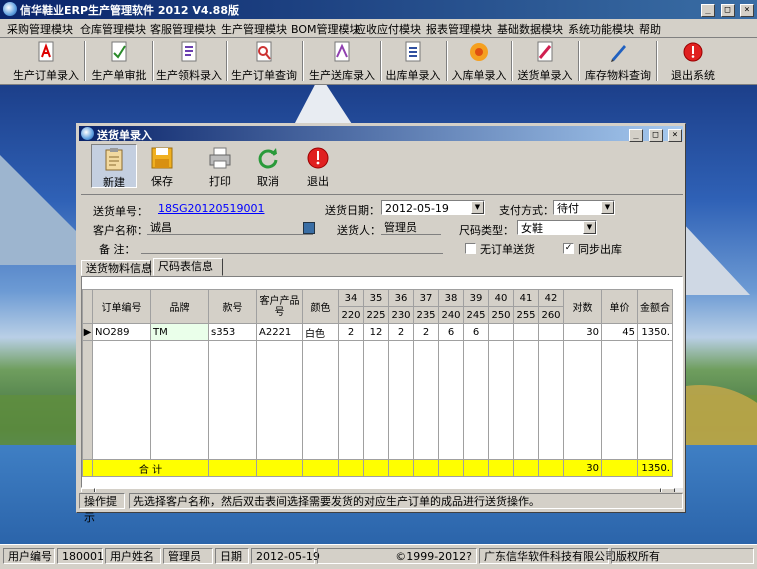 This screenshot has width=757, height=569. I want to click on sync-out-checkbox: ✓, so click(568, 248).